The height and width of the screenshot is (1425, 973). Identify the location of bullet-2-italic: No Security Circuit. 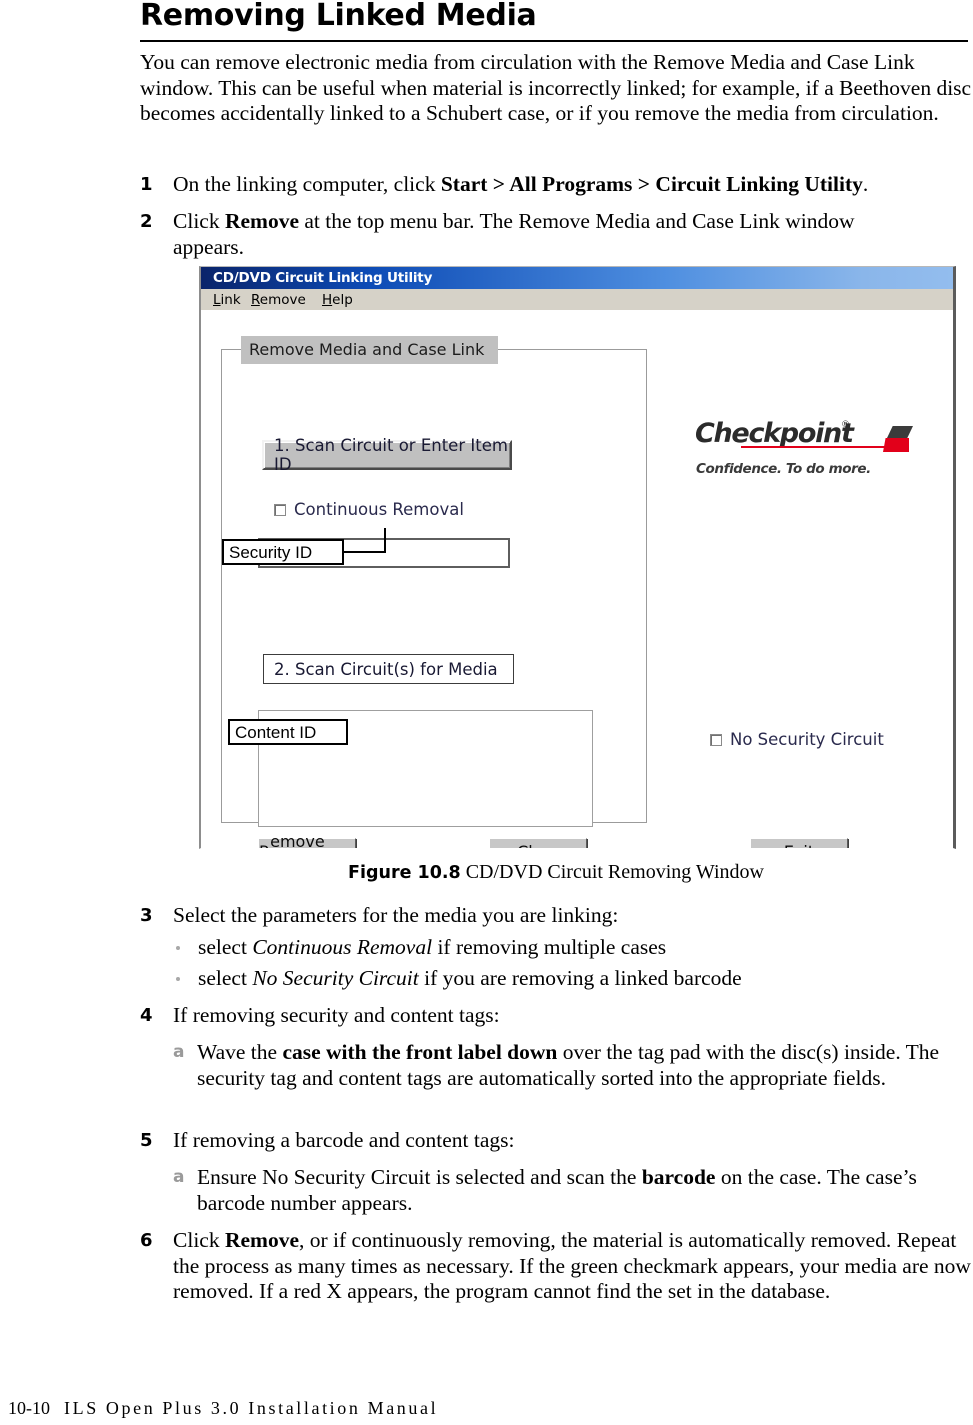
(335, 978).